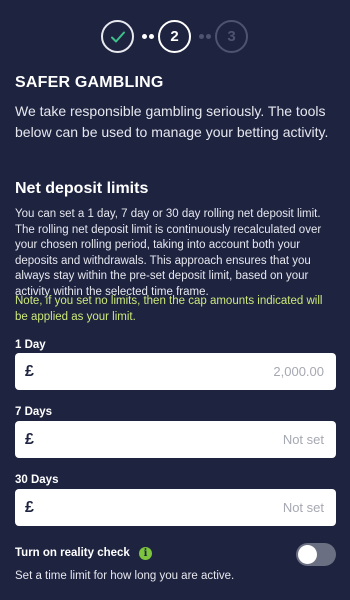 The height and width of the screenshot is (600, 350). I want to click on deposit-limit-1-day-input: £ 2,000.00, so click(175, 371).